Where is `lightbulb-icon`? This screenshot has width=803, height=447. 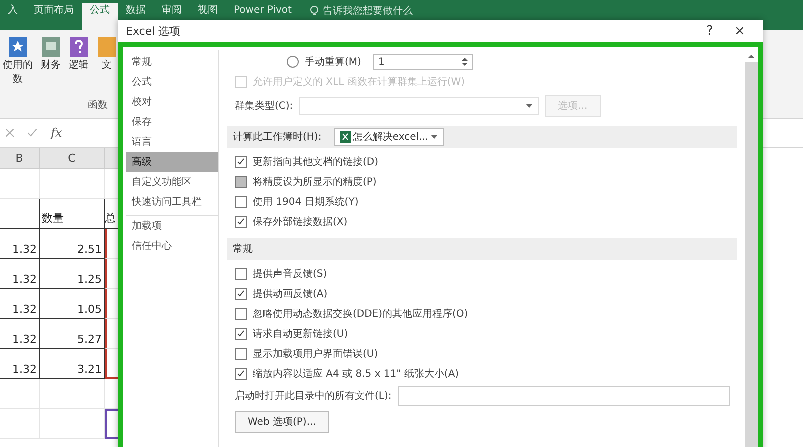
lightbulb-icon is located at coordinates (314, 11).